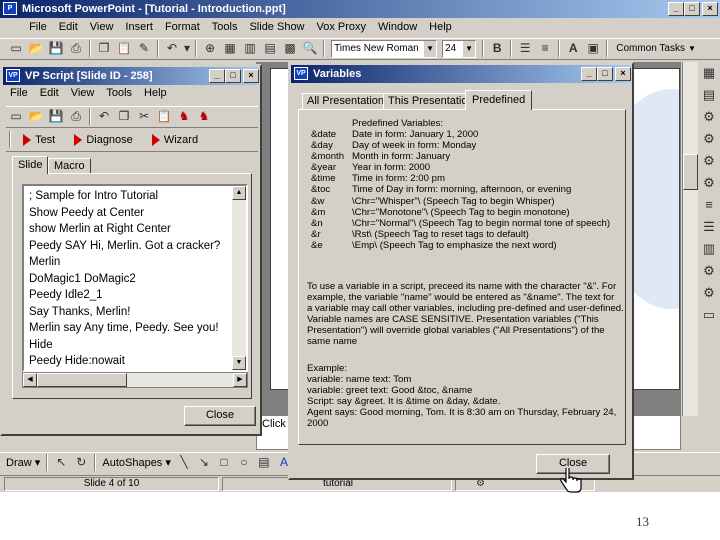 Image resolution: width=720 pixels, height=540 pixels. I want to click on menu-help: Help, so click(440, 27).